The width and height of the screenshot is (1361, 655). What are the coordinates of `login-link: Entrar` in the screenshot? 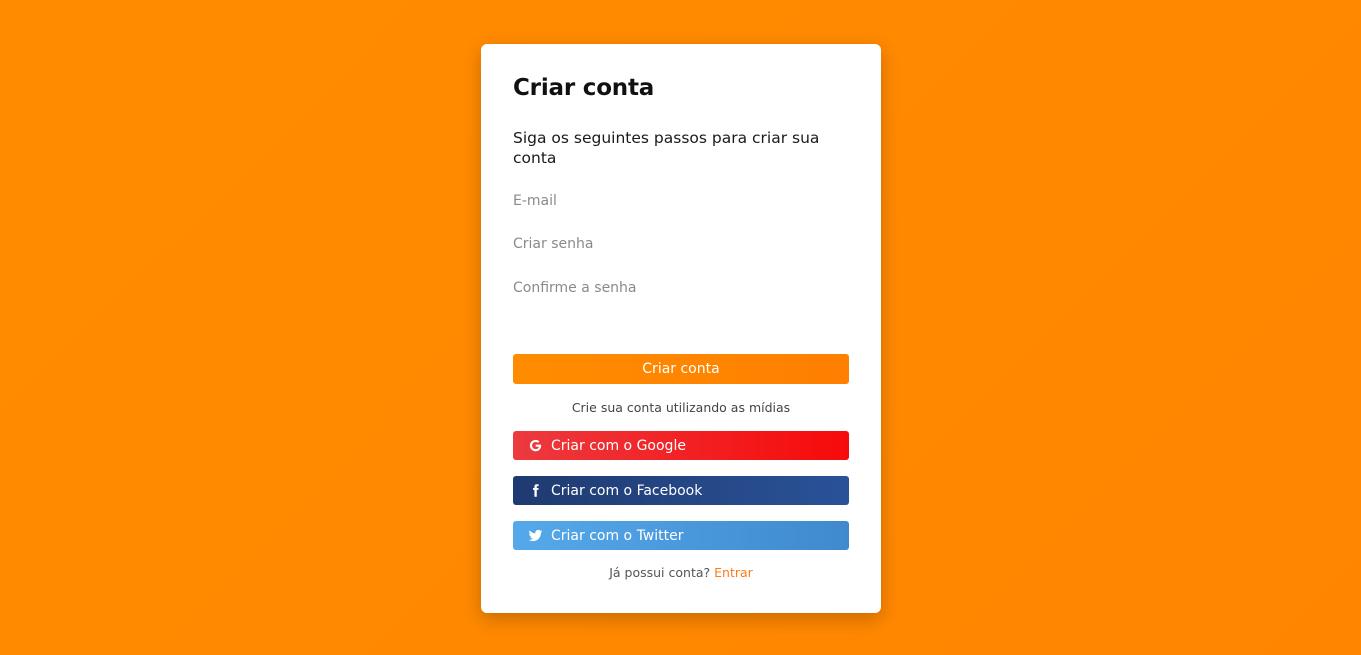 It's located at (733, 572).